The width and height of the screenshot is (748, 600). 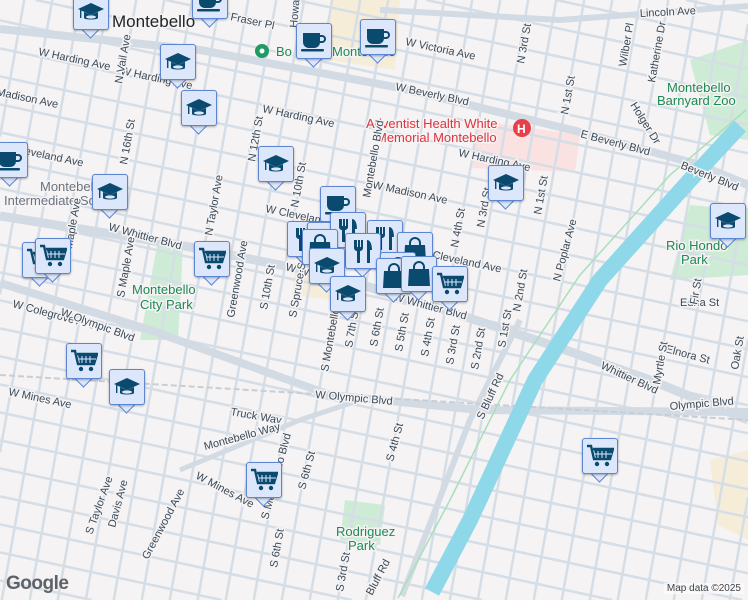 I want to click on street-label: N Poplar Ave, so click(x=565, y=250).